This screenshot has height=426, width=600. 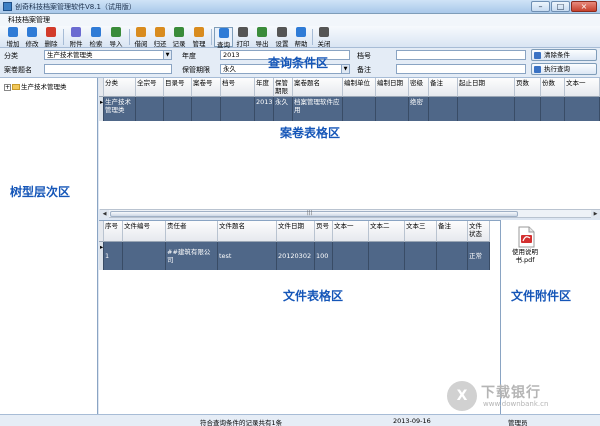 What do you see at coordinates (96, 37) in the screenshot?
I see `toolbar-search-button: 检索` at bounding box center [96, 37].